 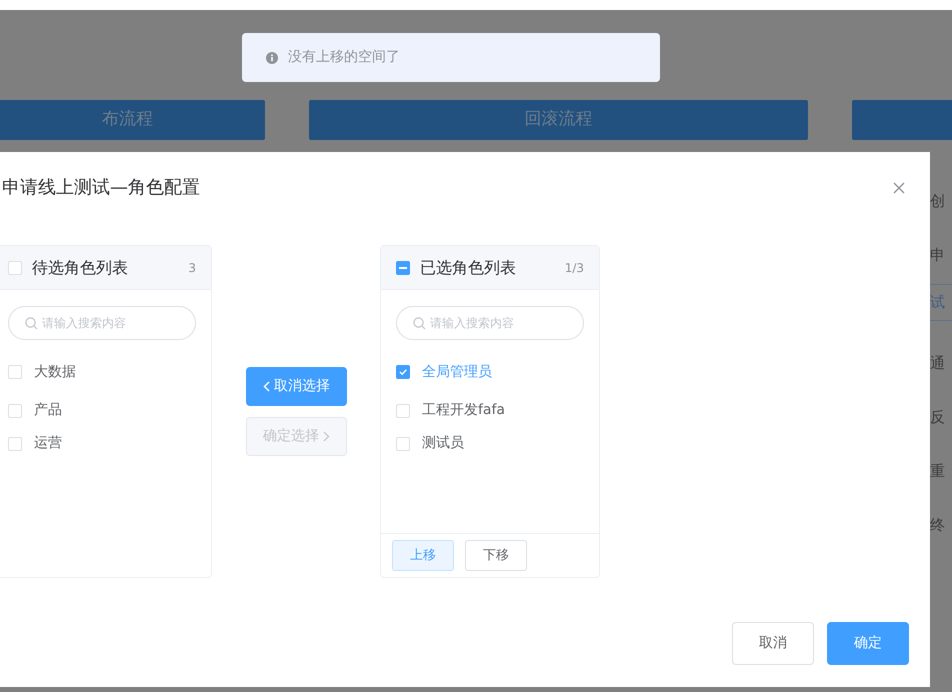 What do you see at coordinates (937, 363) in the screenshot?
I see `row-label: 通` at bounding box center [937, 363].